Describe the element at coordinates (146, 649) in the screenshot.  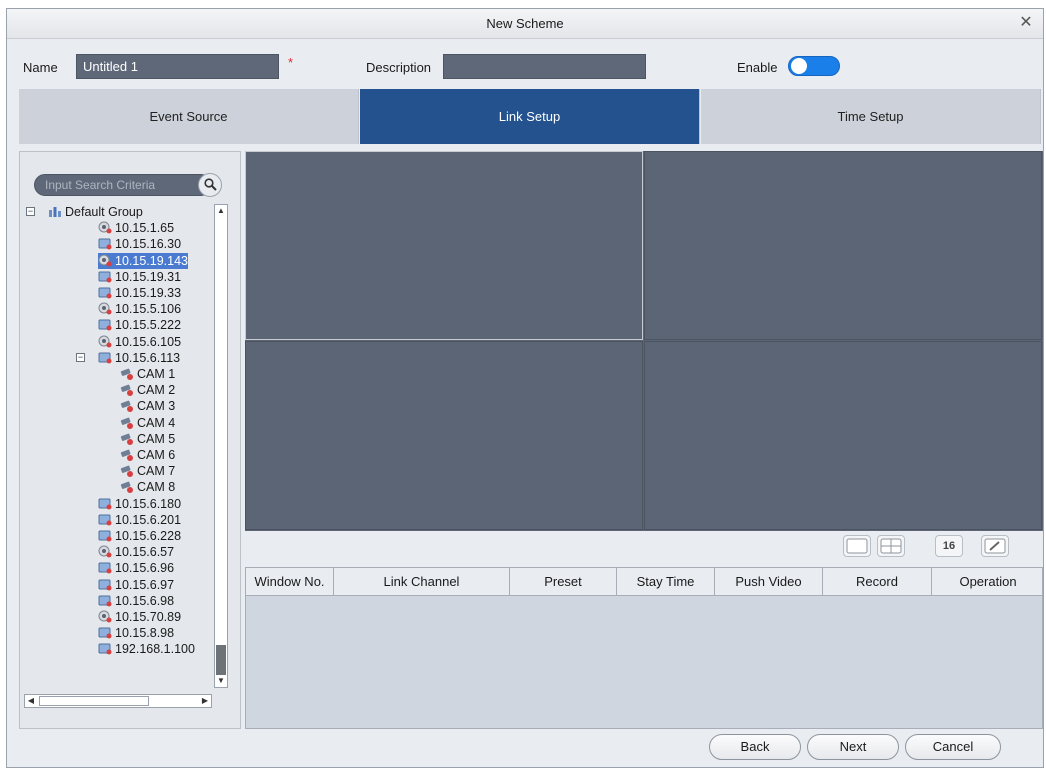
I see `tree-device-item: 192.168.1.100` at that location.